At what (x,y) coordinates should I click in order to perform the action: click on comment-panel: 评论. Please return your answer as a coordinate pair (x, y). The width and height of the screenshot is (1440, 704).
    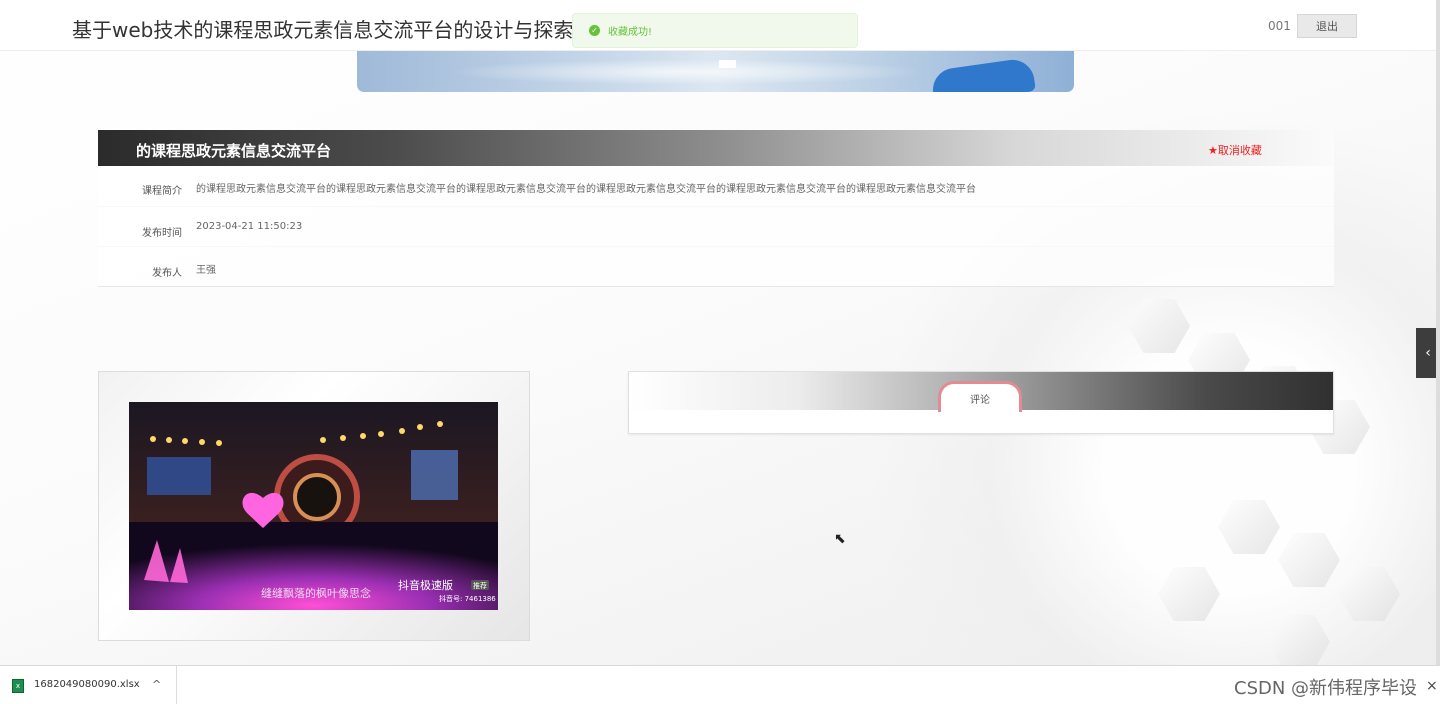
    Looking at the image, I should click on (981, 402).